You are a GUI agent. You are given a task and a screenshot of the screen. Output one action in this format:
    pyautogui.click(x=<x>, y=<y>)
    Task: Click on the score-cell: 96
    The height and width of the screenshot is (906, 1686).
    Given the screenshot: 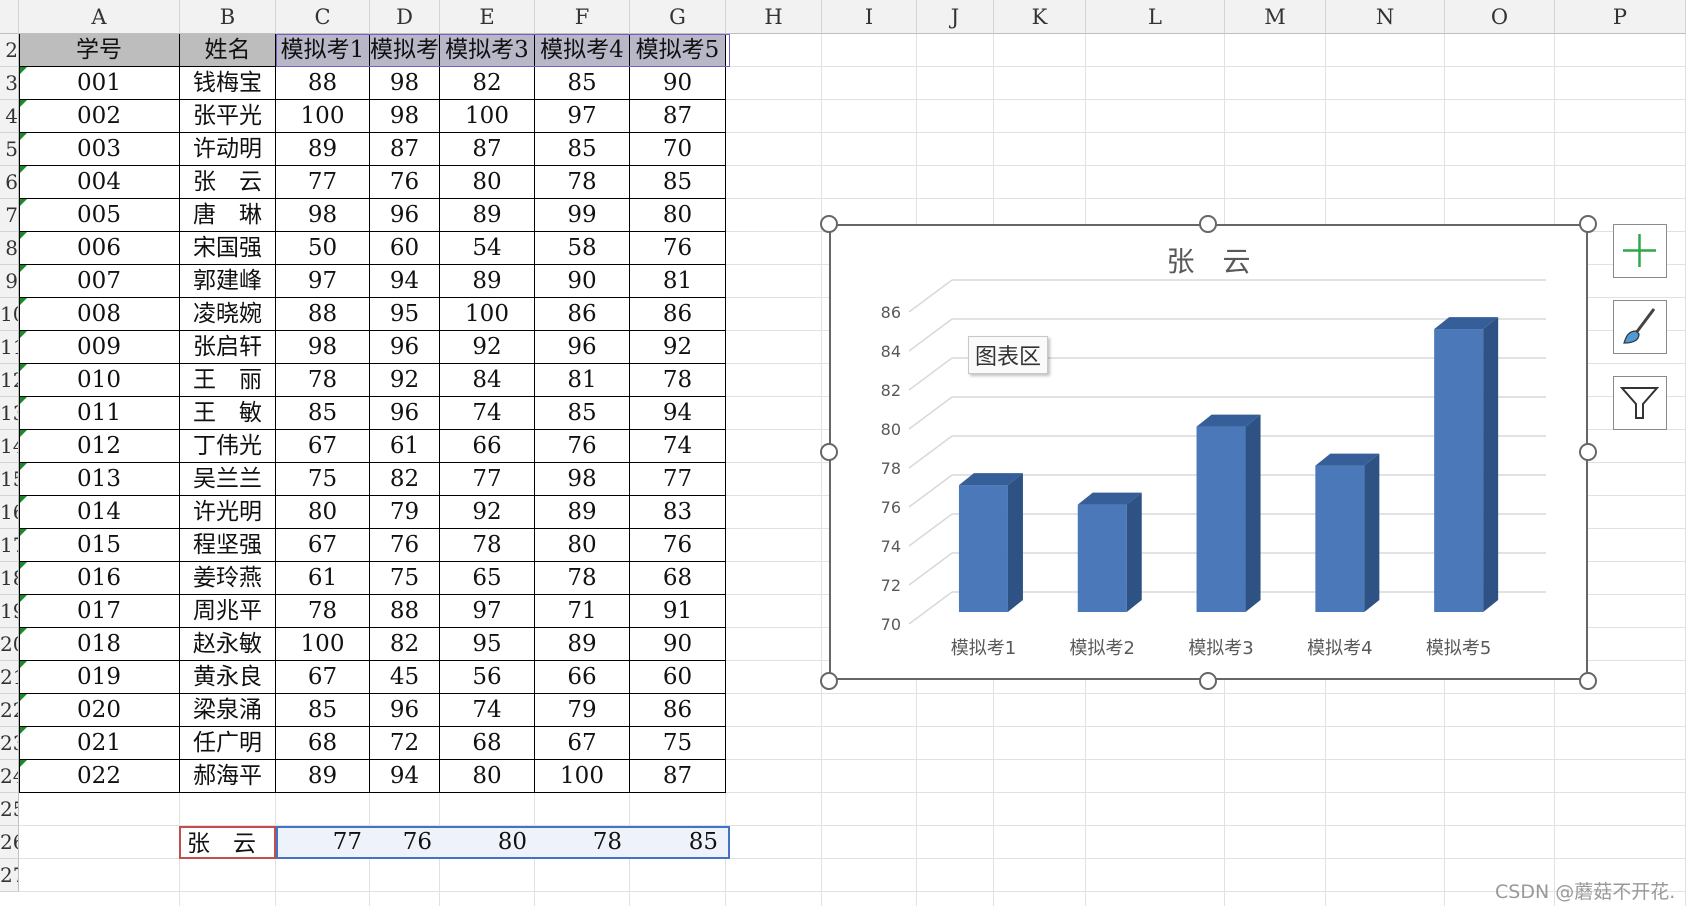 What is the action you would take?
    pyautogui.click(x=405, y=347)
    